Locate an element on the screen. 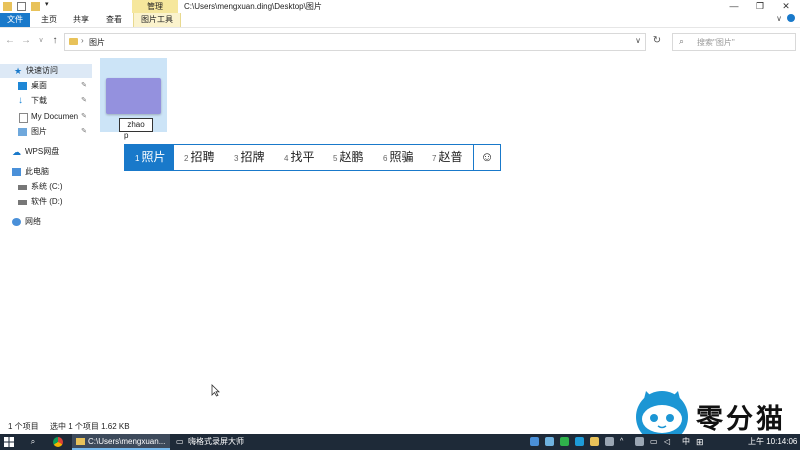  nav-item-pictures: 图片 ✎ is located at coordinates (46, 132).